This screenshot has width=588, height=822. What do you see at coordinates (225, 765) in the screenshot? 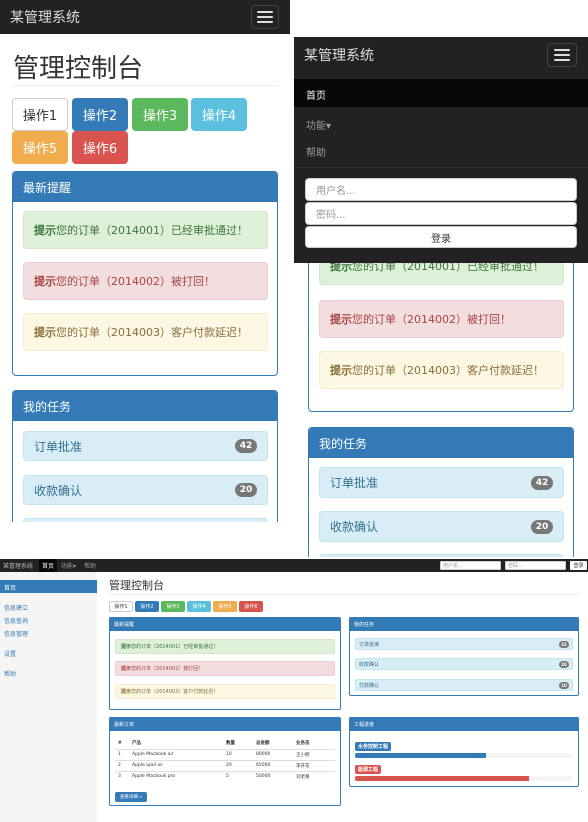
I see `table-row: 2 Apple ipad air 20 65000 李开花` at bounding box center [225, 765].